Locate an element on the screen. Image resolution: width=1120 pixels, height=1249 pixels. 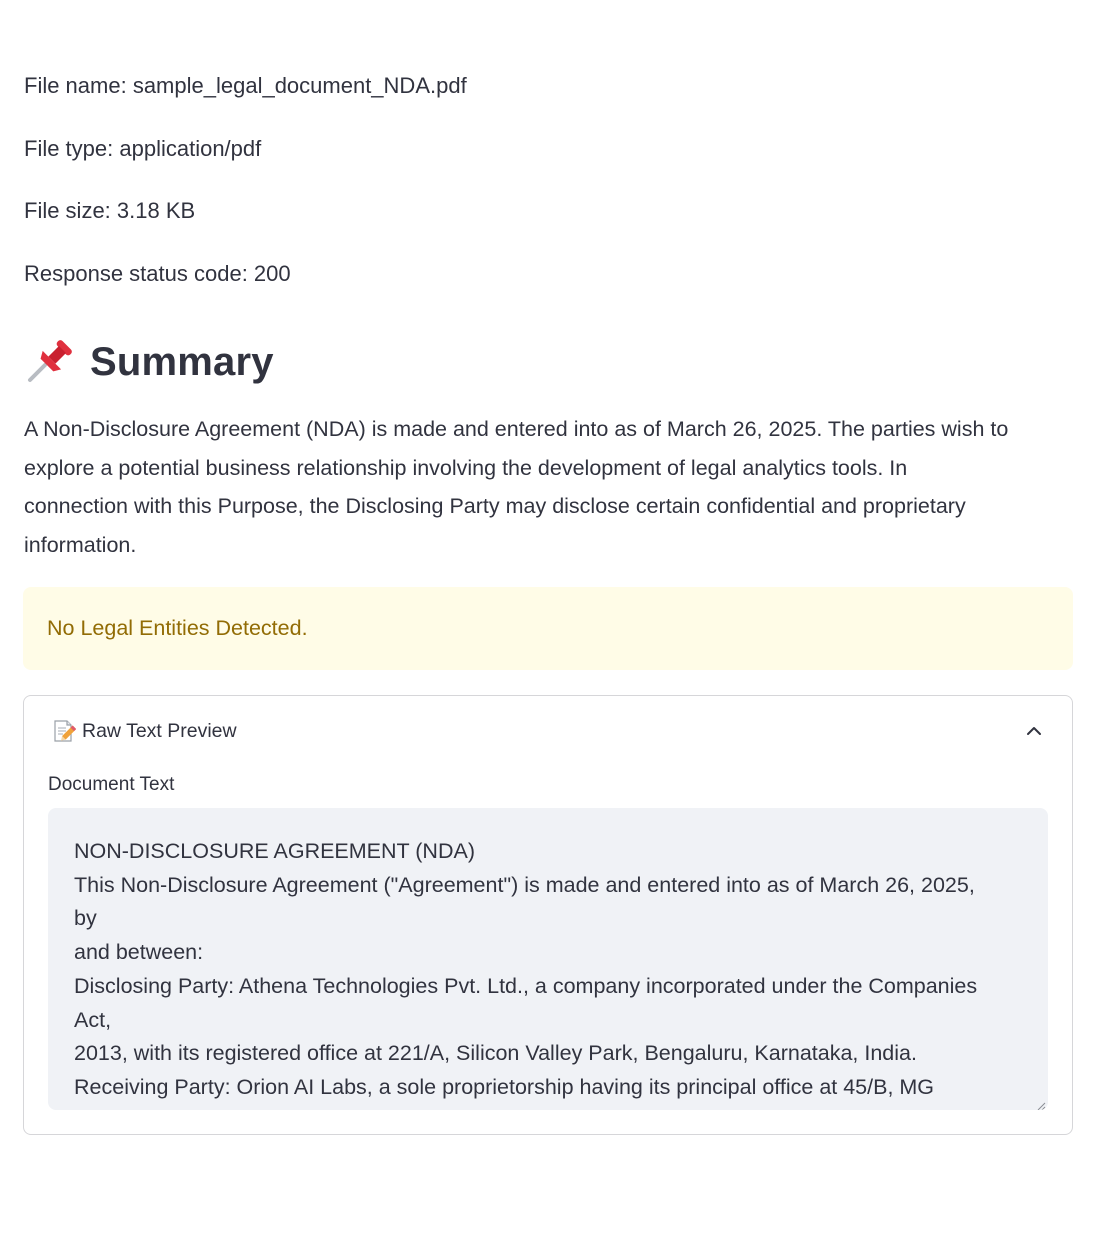
textarea-label: Document Text is located at coordinates (111, 784).